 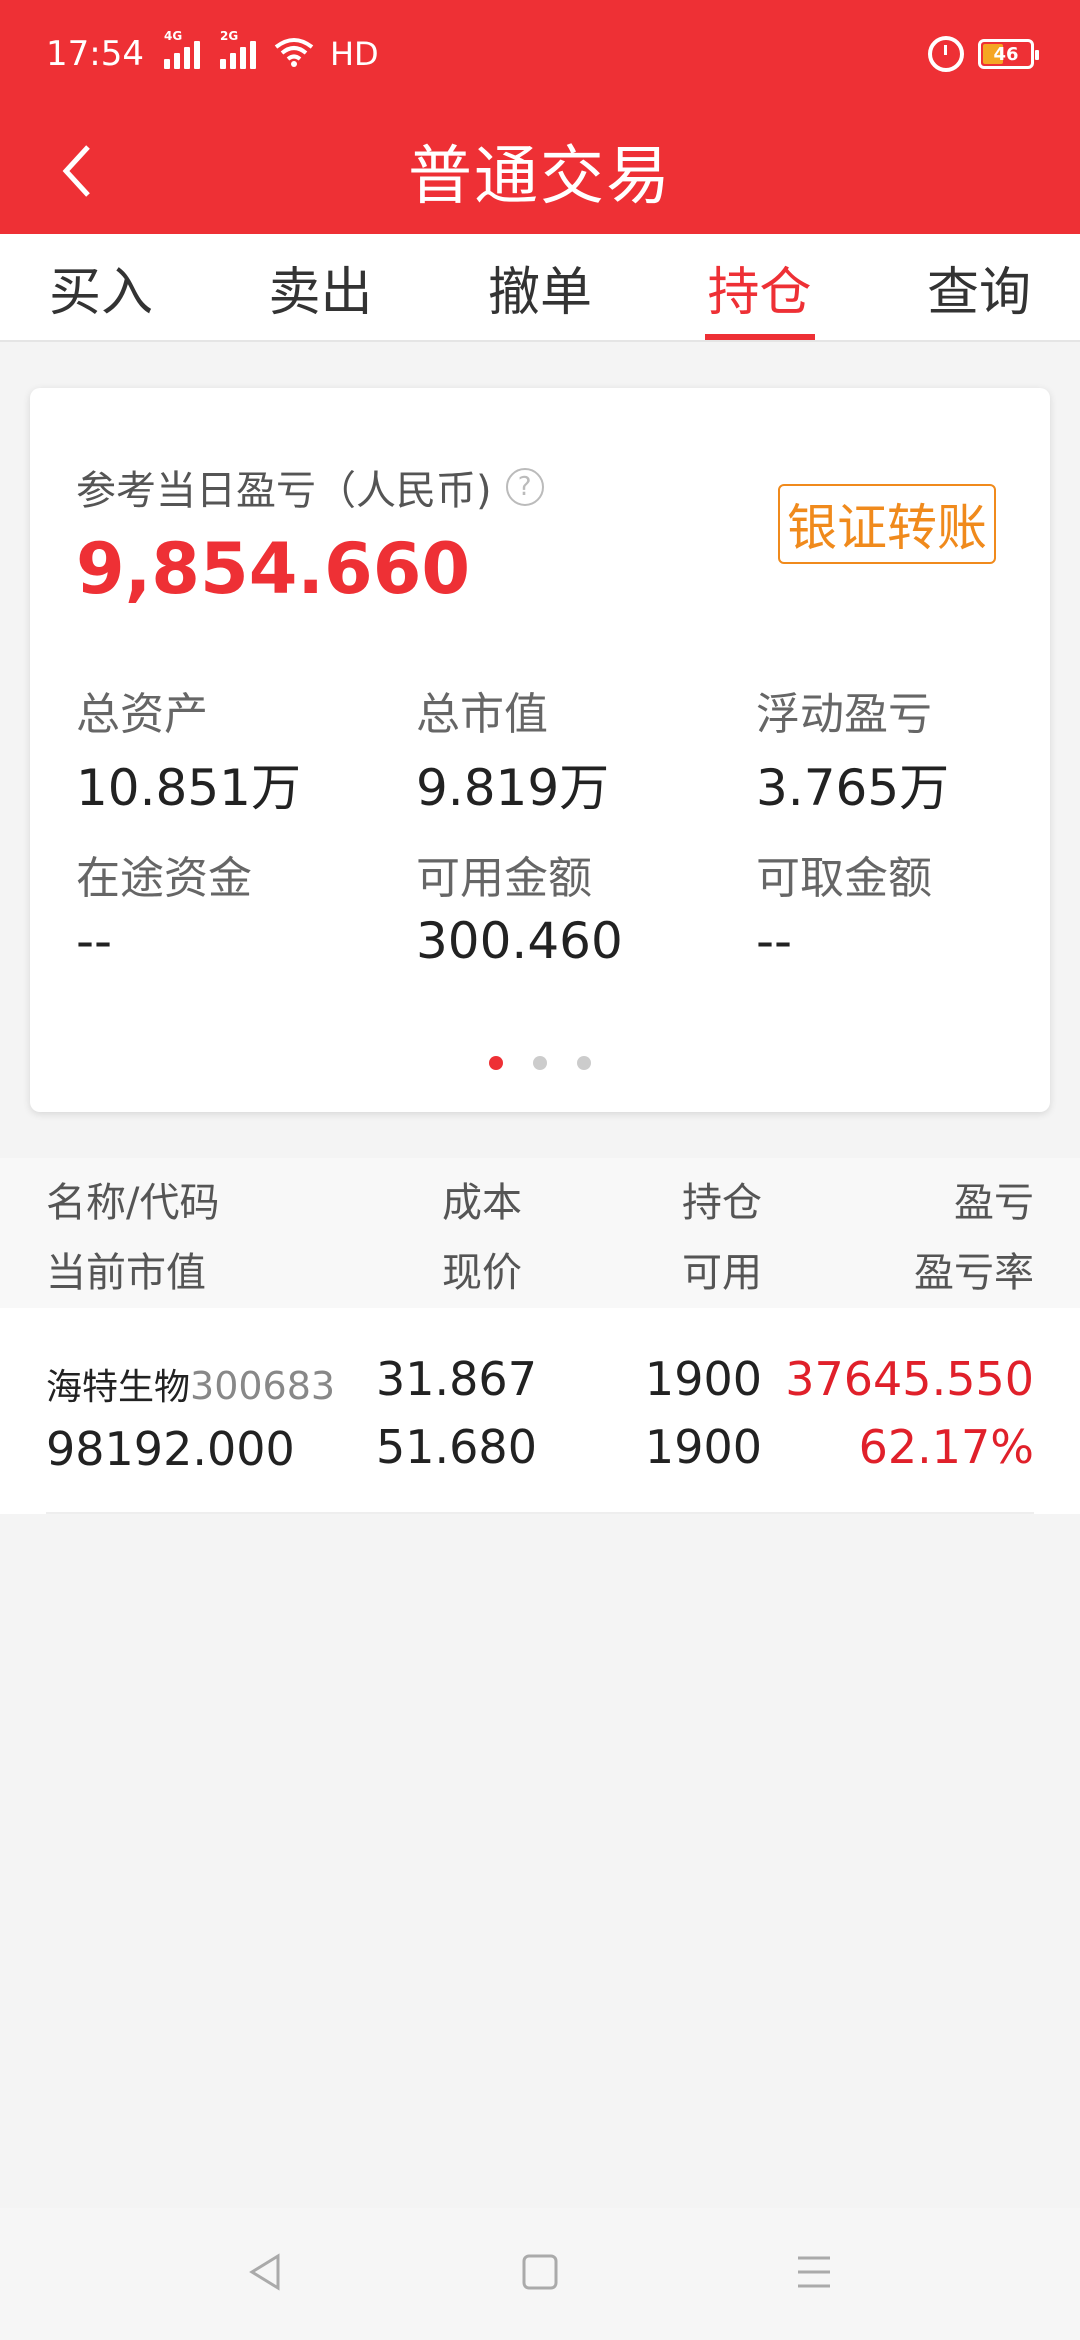 I want to click on stat-value: 9.819万, so click(x=513, y=788).